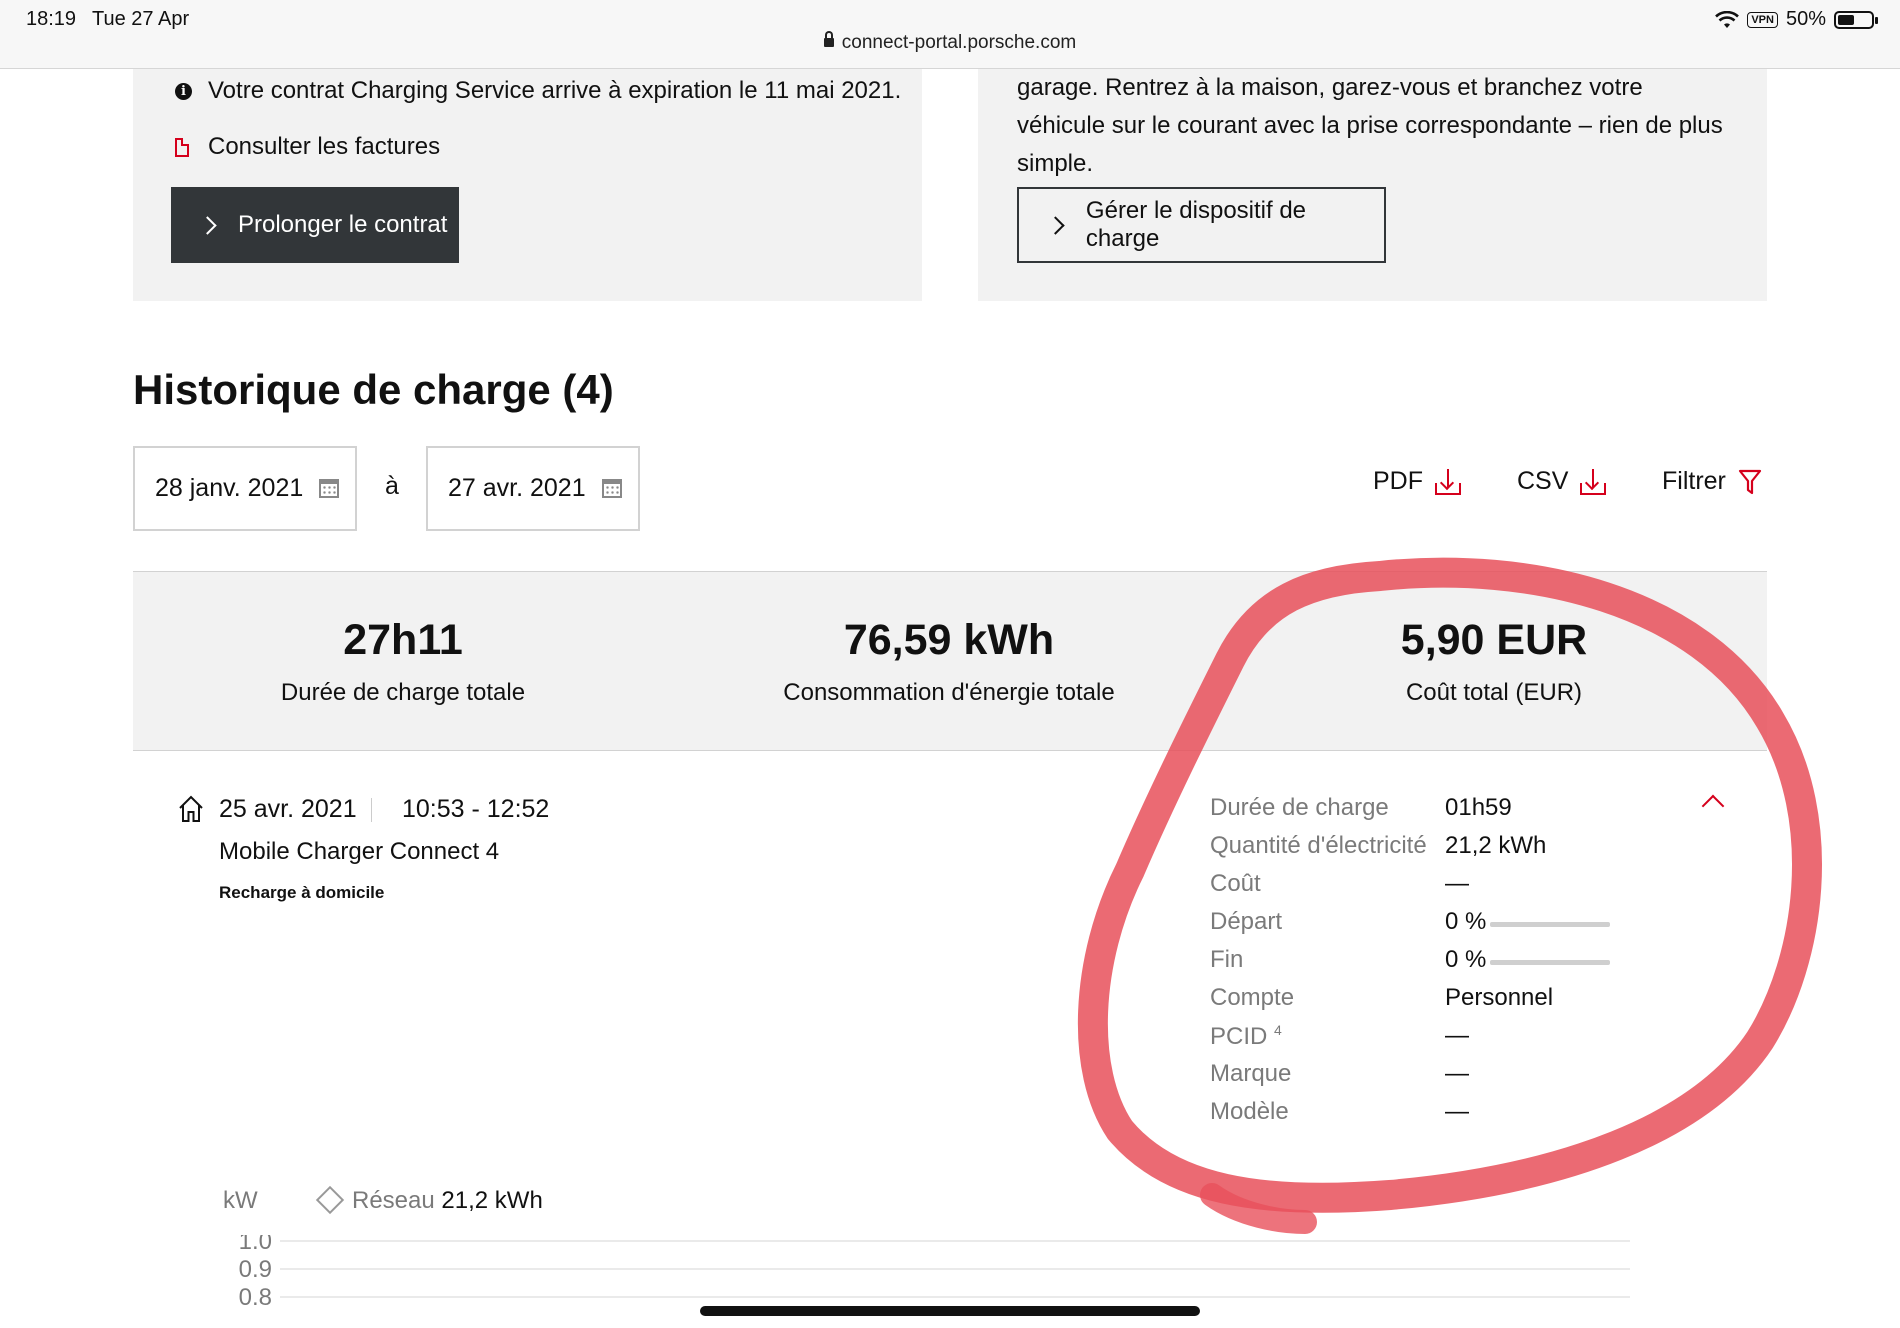 The width and height of the screenshot is (1900, 1328). What do you see at coordinates (343, 224) in the screenshot?
I see `extend-contract-label: Prolonger le contrat` at bounding box center [343, 224].